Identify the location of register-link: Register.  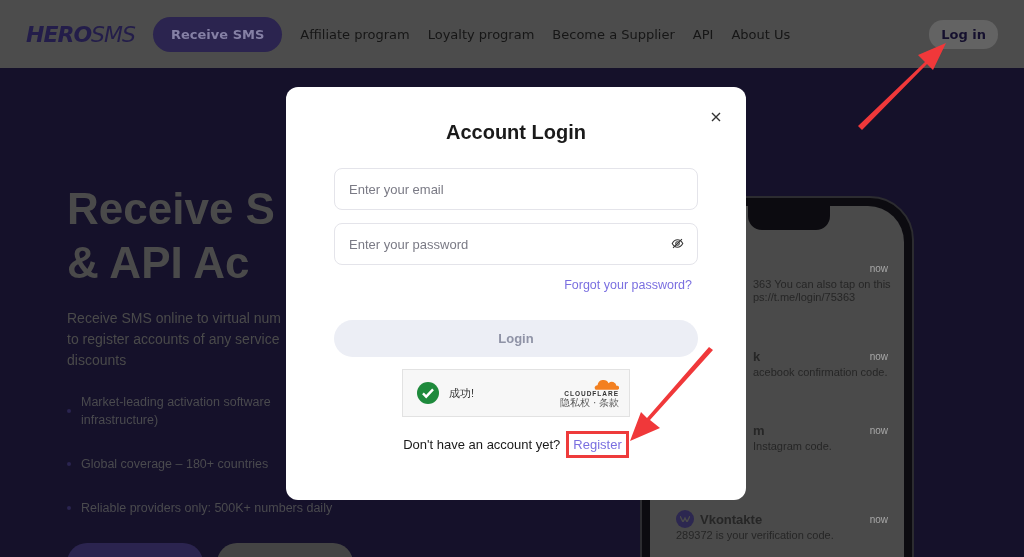
(597, 444).